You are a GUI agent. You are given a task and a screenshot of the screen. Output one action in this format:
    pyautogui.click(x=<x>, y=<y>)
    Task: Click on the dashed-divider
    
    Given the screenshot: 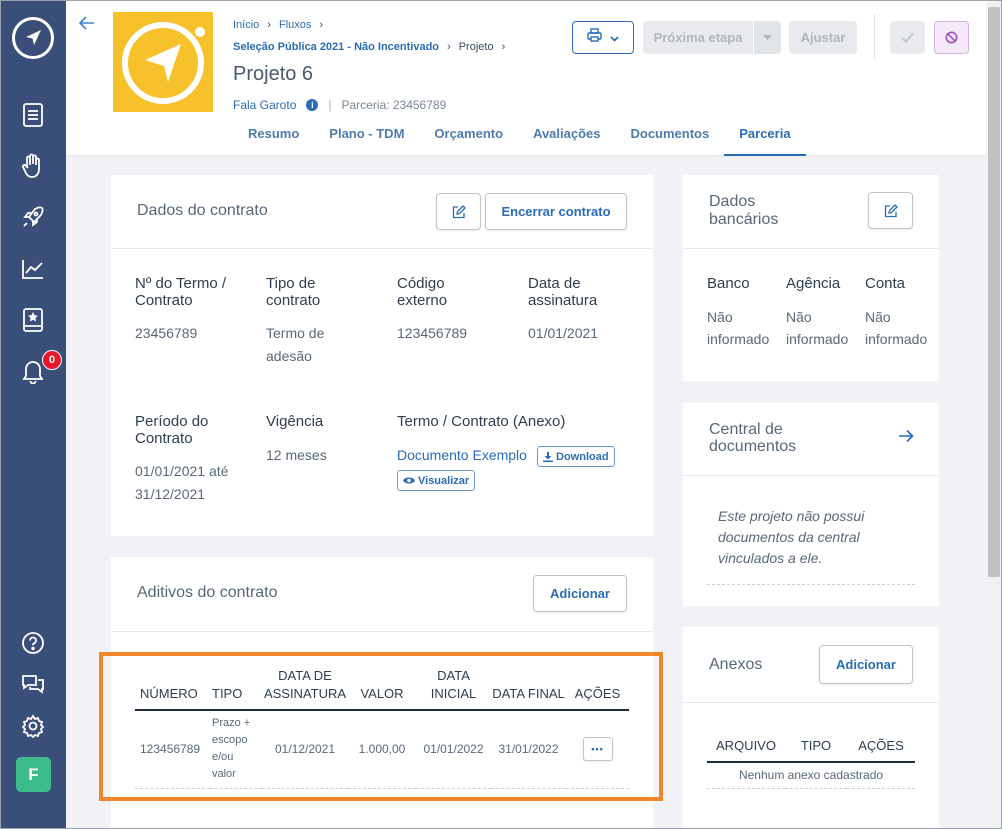 What is the action you would take?
    pyautogui.click(x=811, y=584)
    